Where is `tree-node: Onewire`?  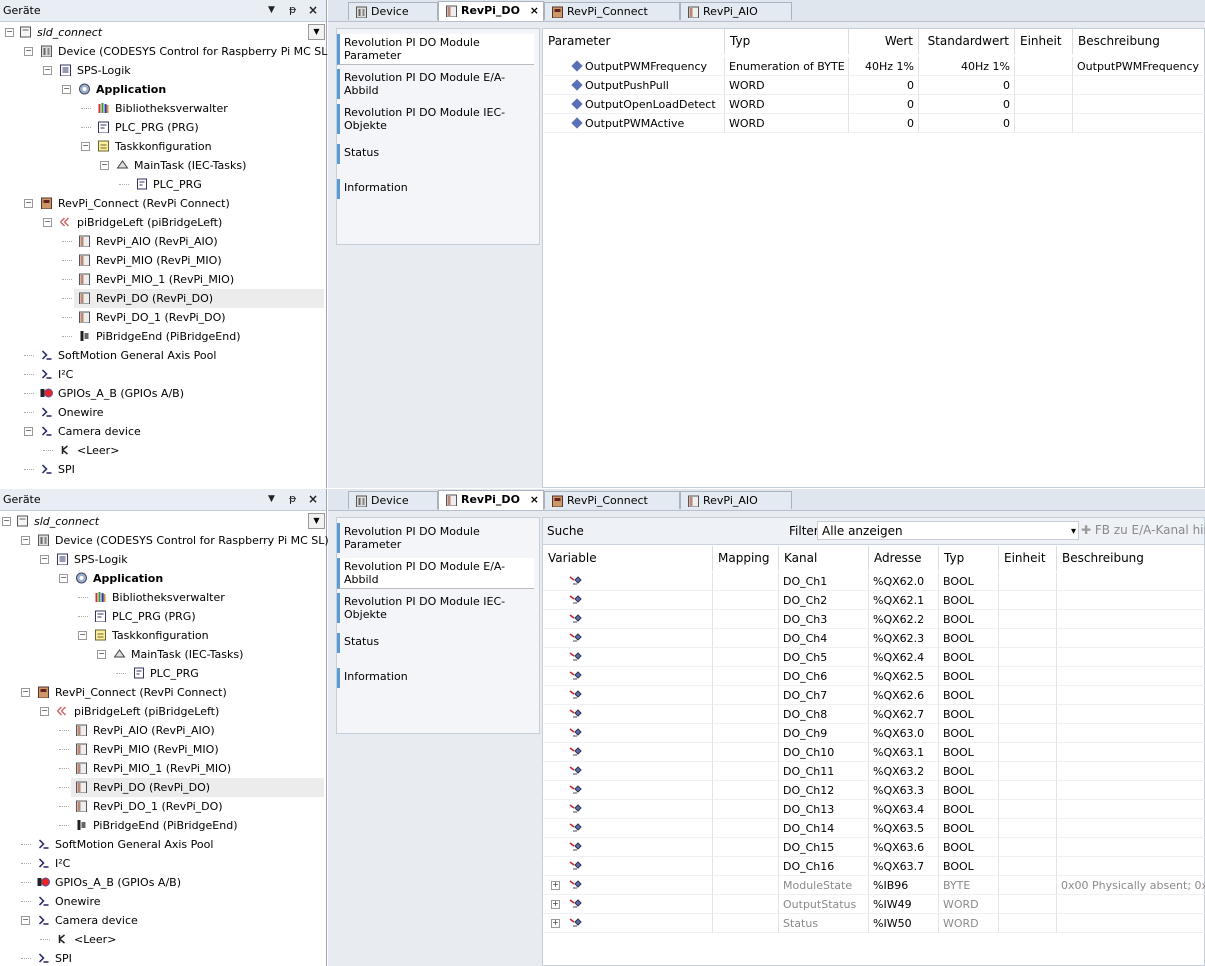 tree-node: Onewire is located at coordinates (162, 412).